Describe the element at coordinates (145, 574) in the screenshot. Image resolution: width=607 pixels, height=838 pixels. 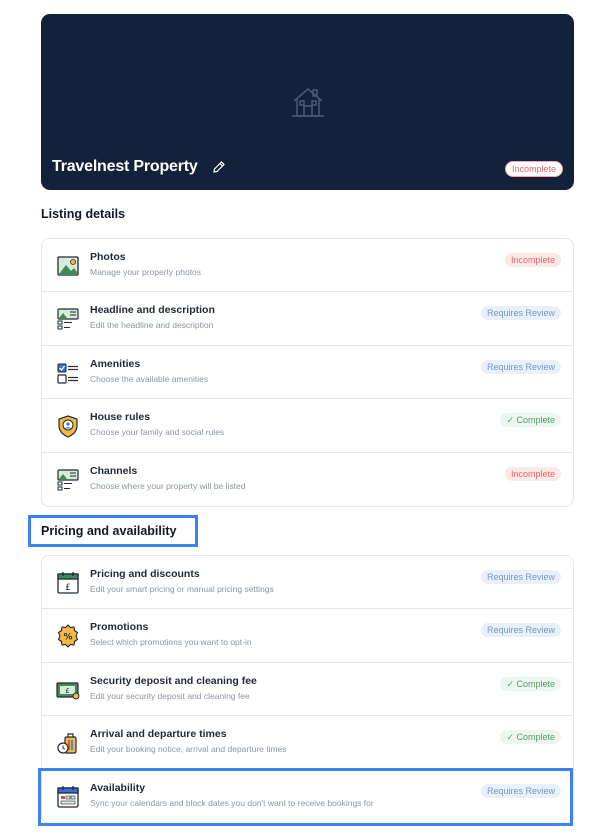
I see `item-name: Pricing and discounts` at that location.